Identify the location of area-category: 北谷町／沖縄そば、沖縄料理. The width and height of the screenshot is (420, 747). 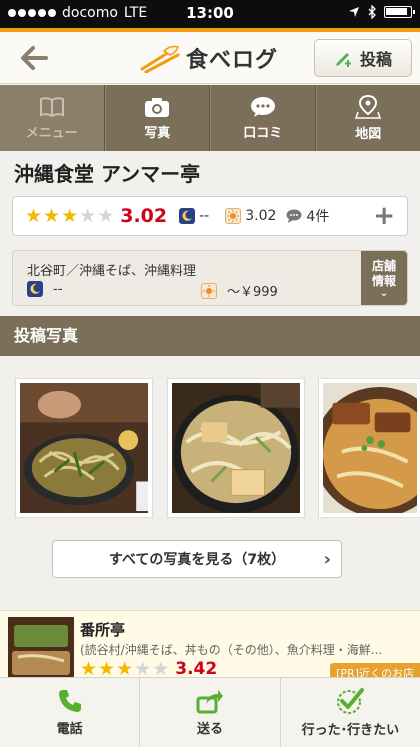
(112, 271).